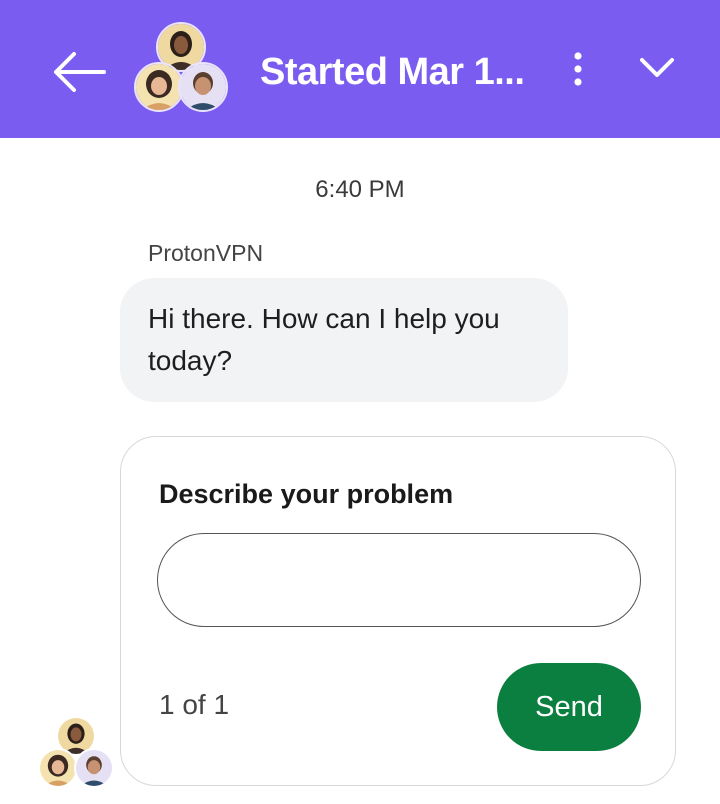 The image size is (720, 804). Describe the element at coordinates (206, 253) in the screenshot. I see `sender-name: ProtonVPN` at that location.